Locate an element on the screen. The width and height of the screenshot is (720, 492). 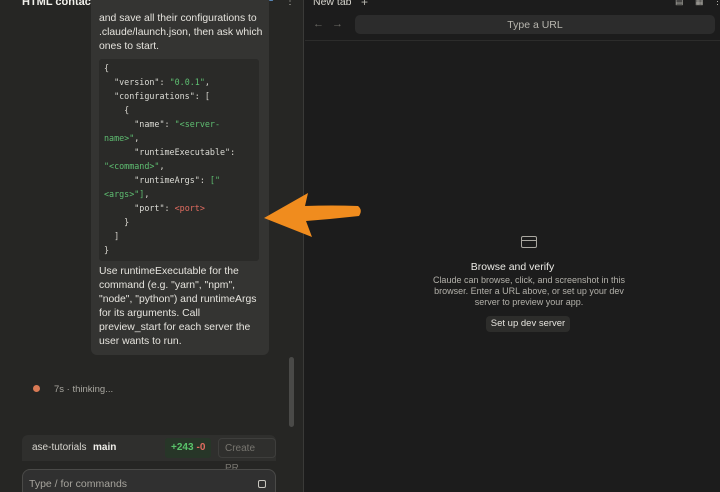
chat-scrollbar is located at coordinates (291, 392).